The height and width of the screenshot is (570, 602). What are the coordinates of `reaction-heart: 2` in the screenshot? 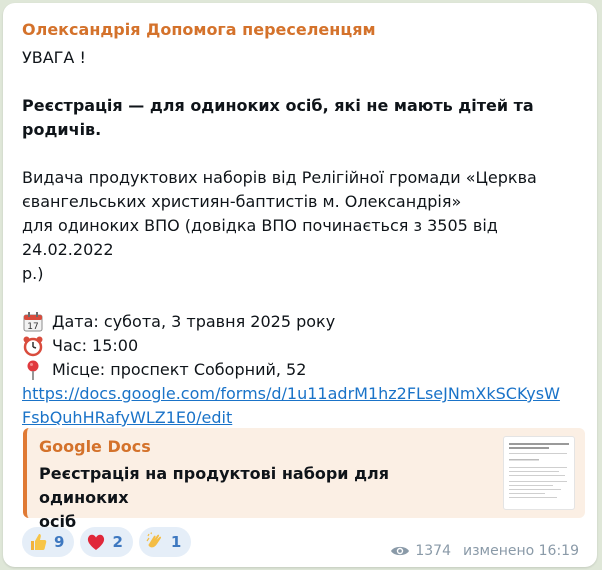 It's located at (106, 542).